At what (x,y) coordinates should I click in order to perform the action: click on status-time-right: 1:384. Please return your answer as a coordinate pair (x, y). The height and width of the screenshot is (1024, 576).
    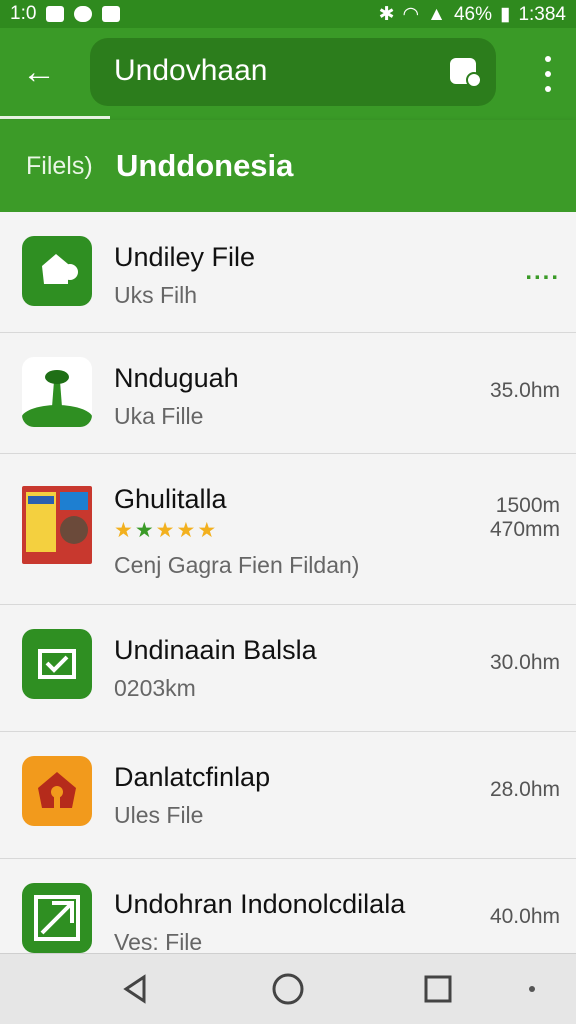
    Looking at the image, I should click on (542, 14).